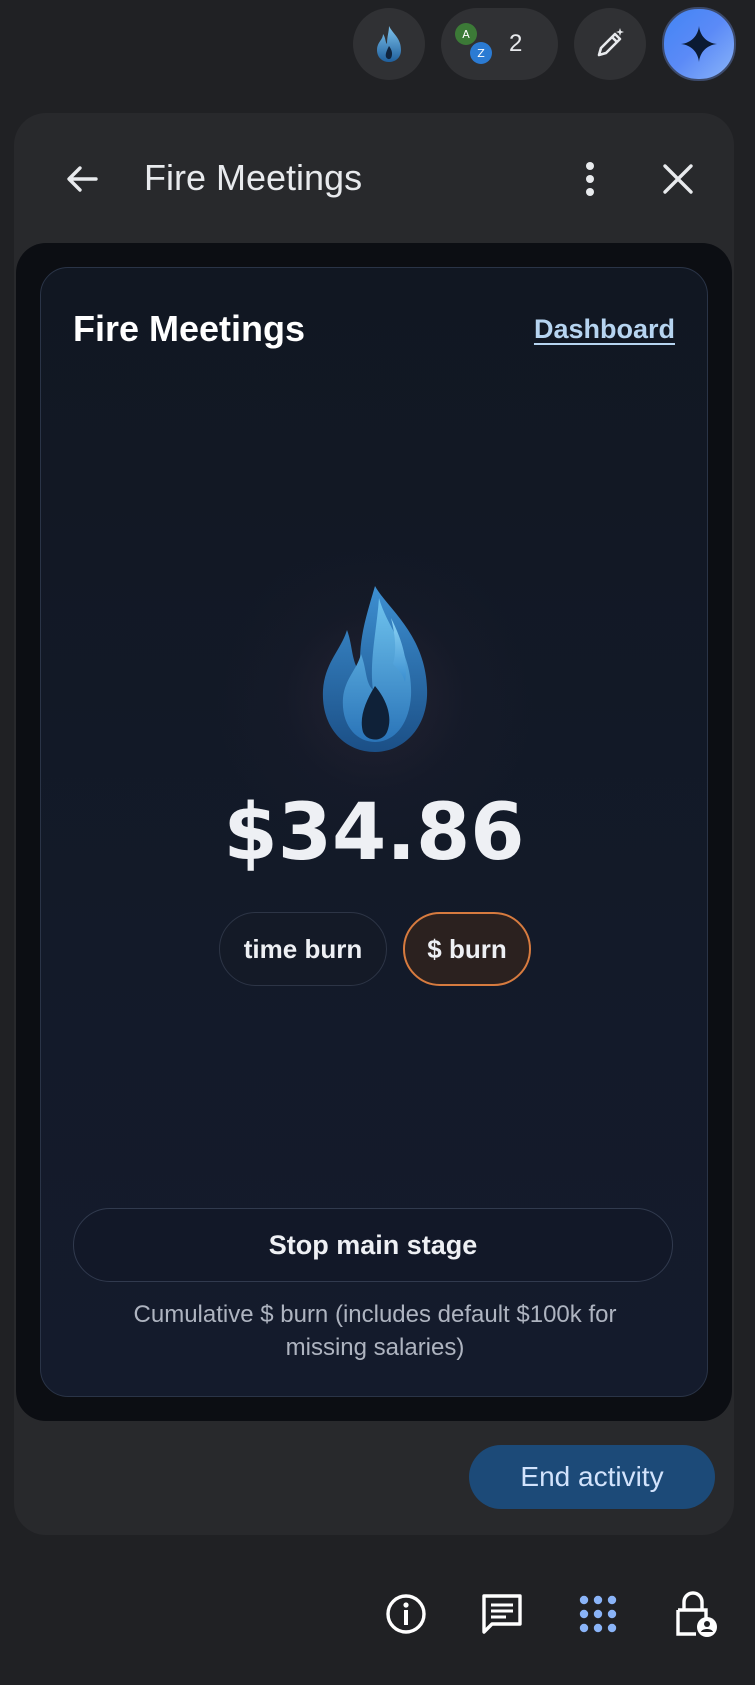 The width and height of the screenshot is (755, 1685). I want to click on addon-title: Fire Meetings, so click(189, 328).